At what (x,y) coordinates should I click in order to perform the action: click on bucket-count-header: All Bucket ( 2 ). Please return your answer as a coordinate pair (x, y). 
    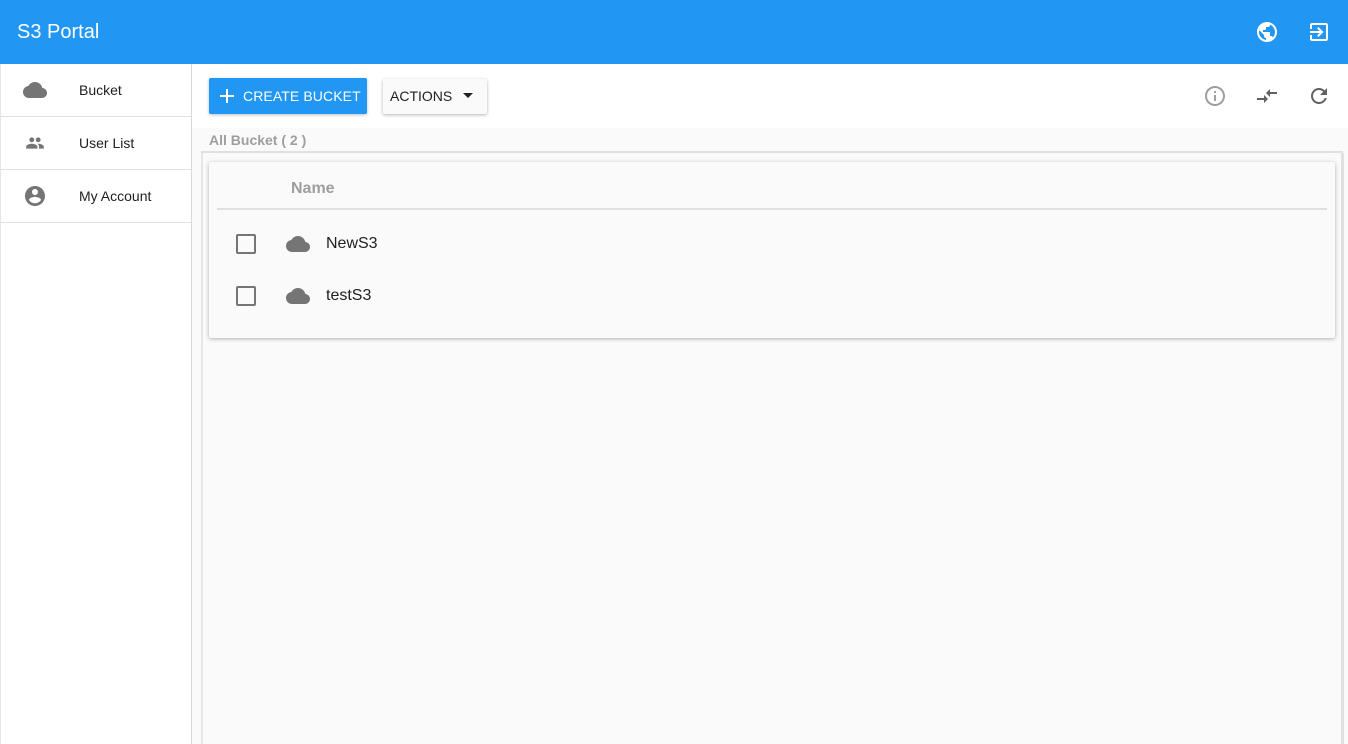
    Looking at the image, I should click on (772, 140).